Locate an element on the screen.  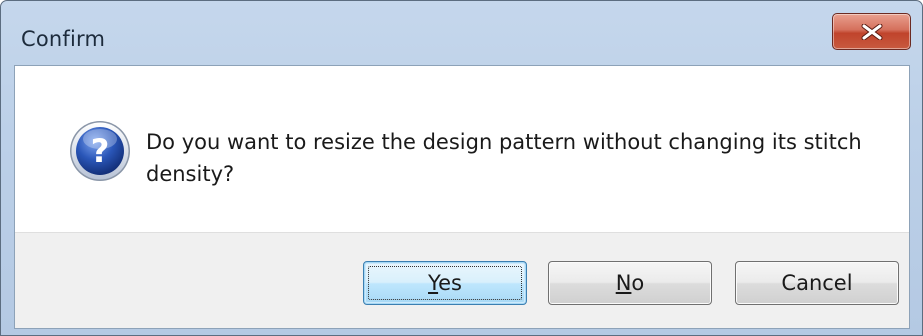
cancel-button-label: Cancel is located at coordinates (817, 283).